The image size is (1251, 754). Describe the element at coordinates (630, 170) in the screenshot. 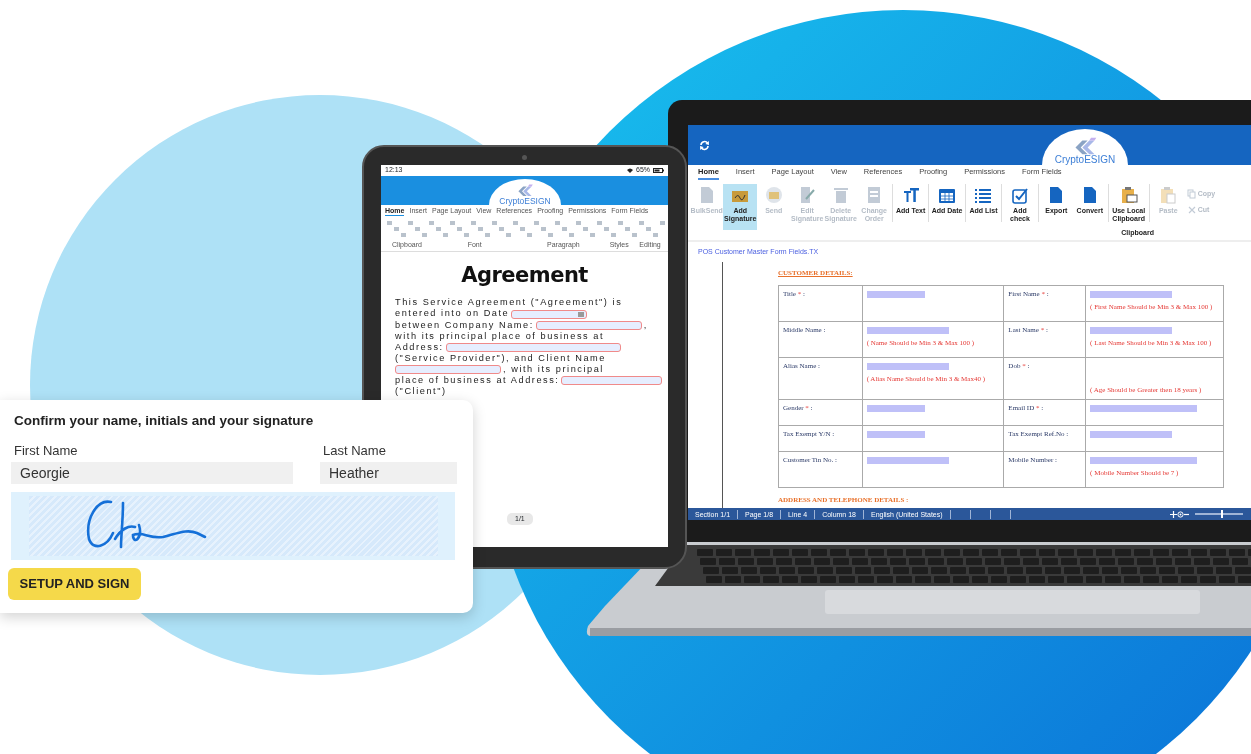

I see `wifi-icon` at that location.